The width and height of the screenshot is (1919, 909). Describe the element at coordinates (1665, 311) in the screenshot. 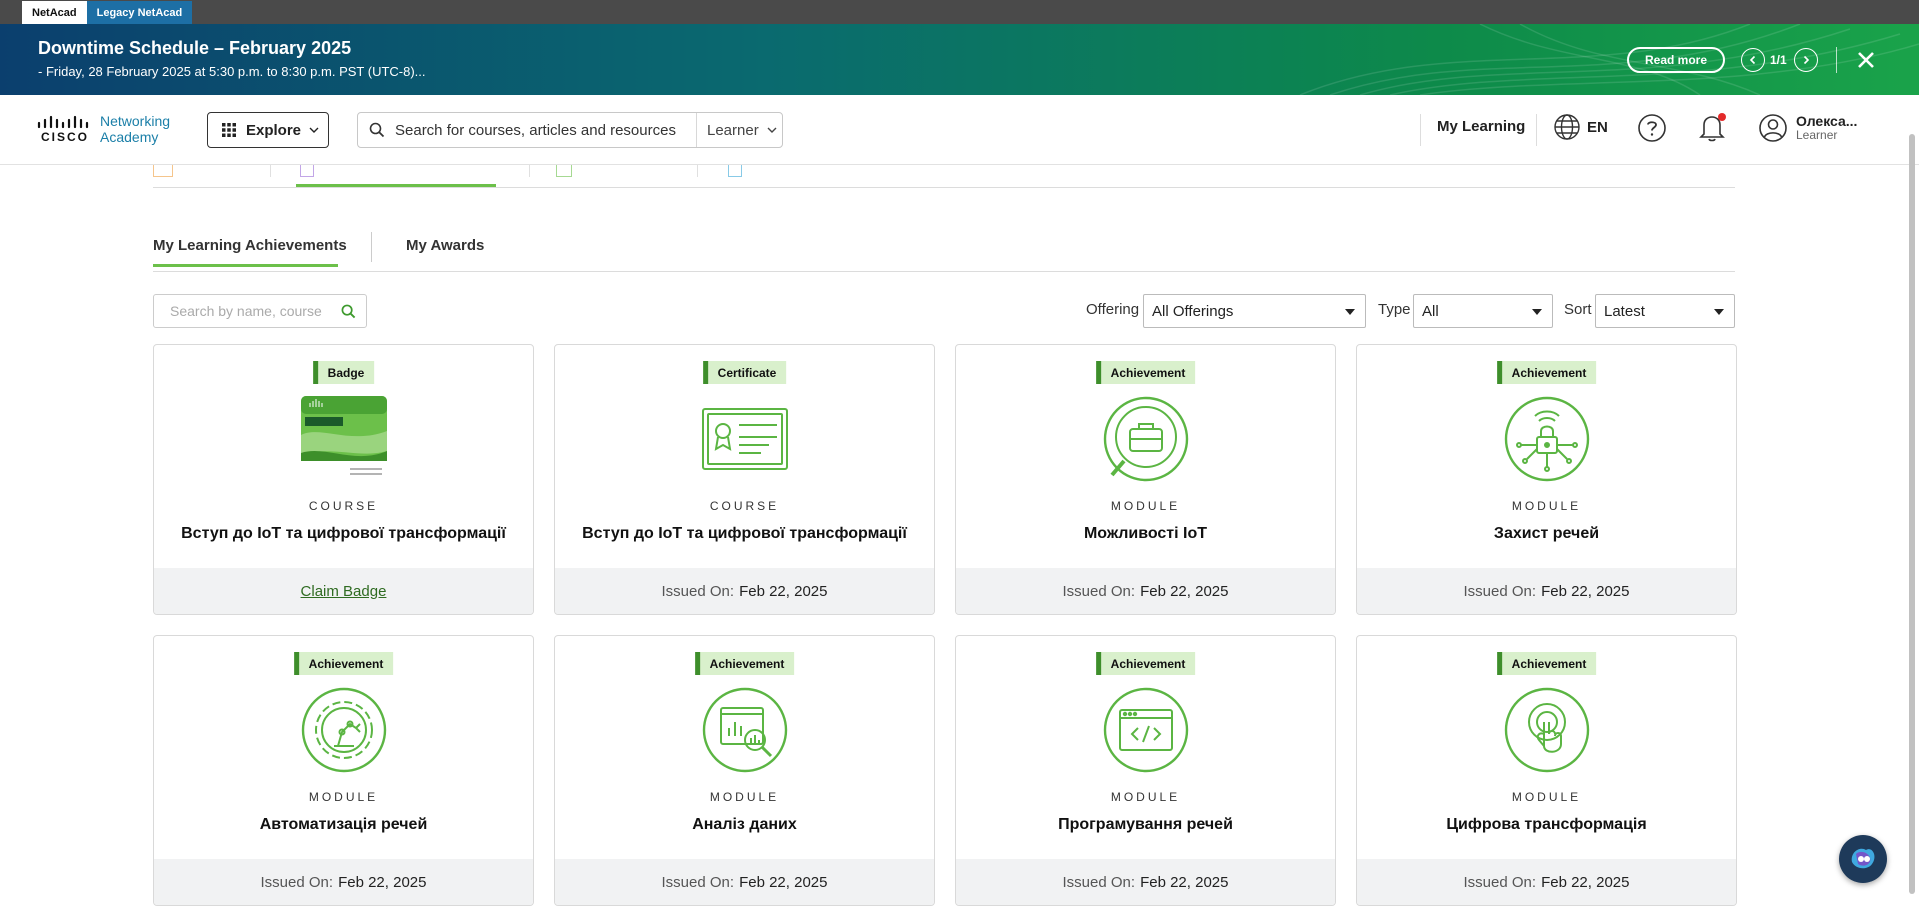

I see `sort-select: Latest` at that location.